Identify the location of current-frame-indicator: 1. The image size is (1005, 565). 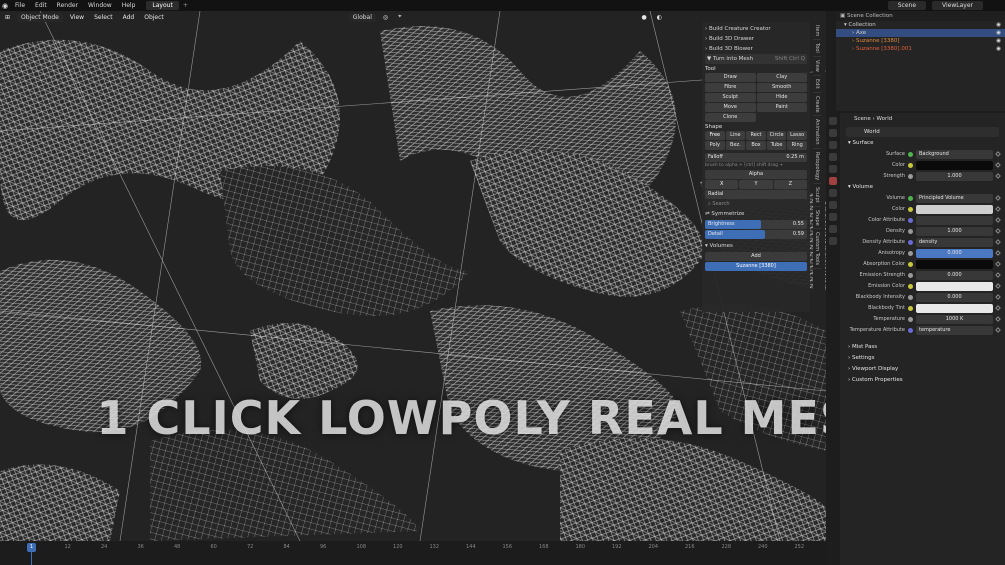
(31, 547).